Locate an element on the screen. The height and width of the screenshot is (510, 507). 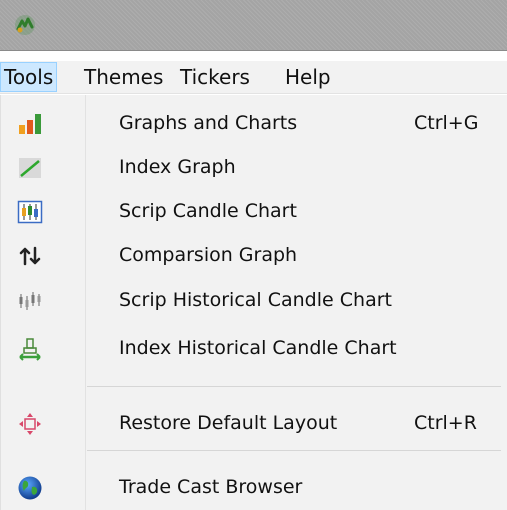
menu-item-graphs-and-charts: Graphs and Charts Ctrl+G is located at coordinates (254, 123).